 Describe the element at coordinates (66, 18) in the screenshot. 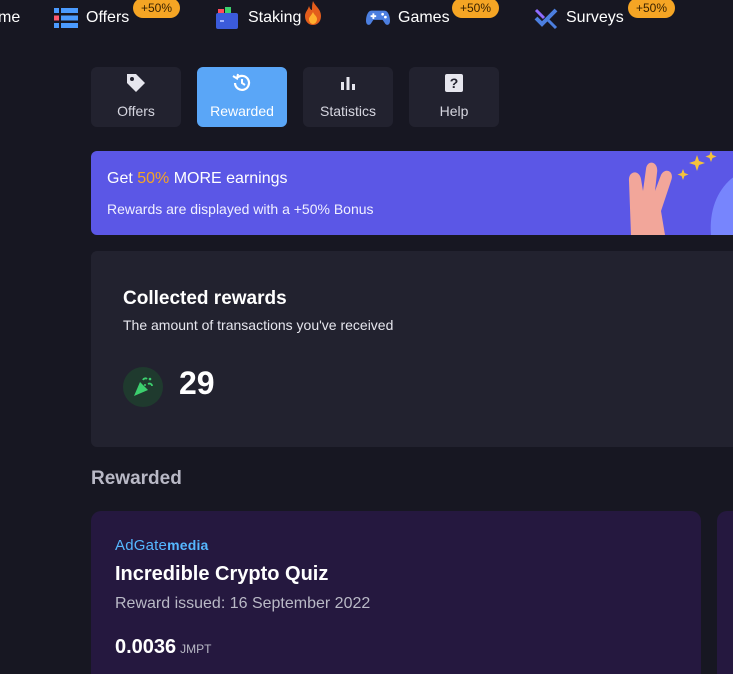

I see `list-icon` at that location.